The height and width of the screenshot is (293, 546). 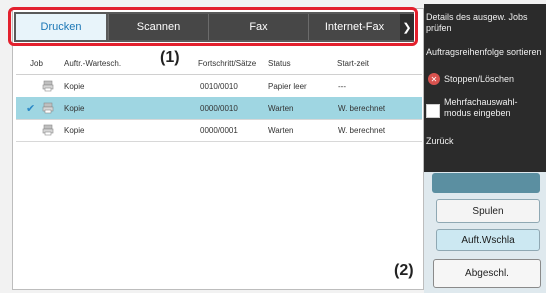 What do you see at coordinates (485, 141) in the screenshot?
I see `menu-back: Zurück` at bounding box center [485, 141].